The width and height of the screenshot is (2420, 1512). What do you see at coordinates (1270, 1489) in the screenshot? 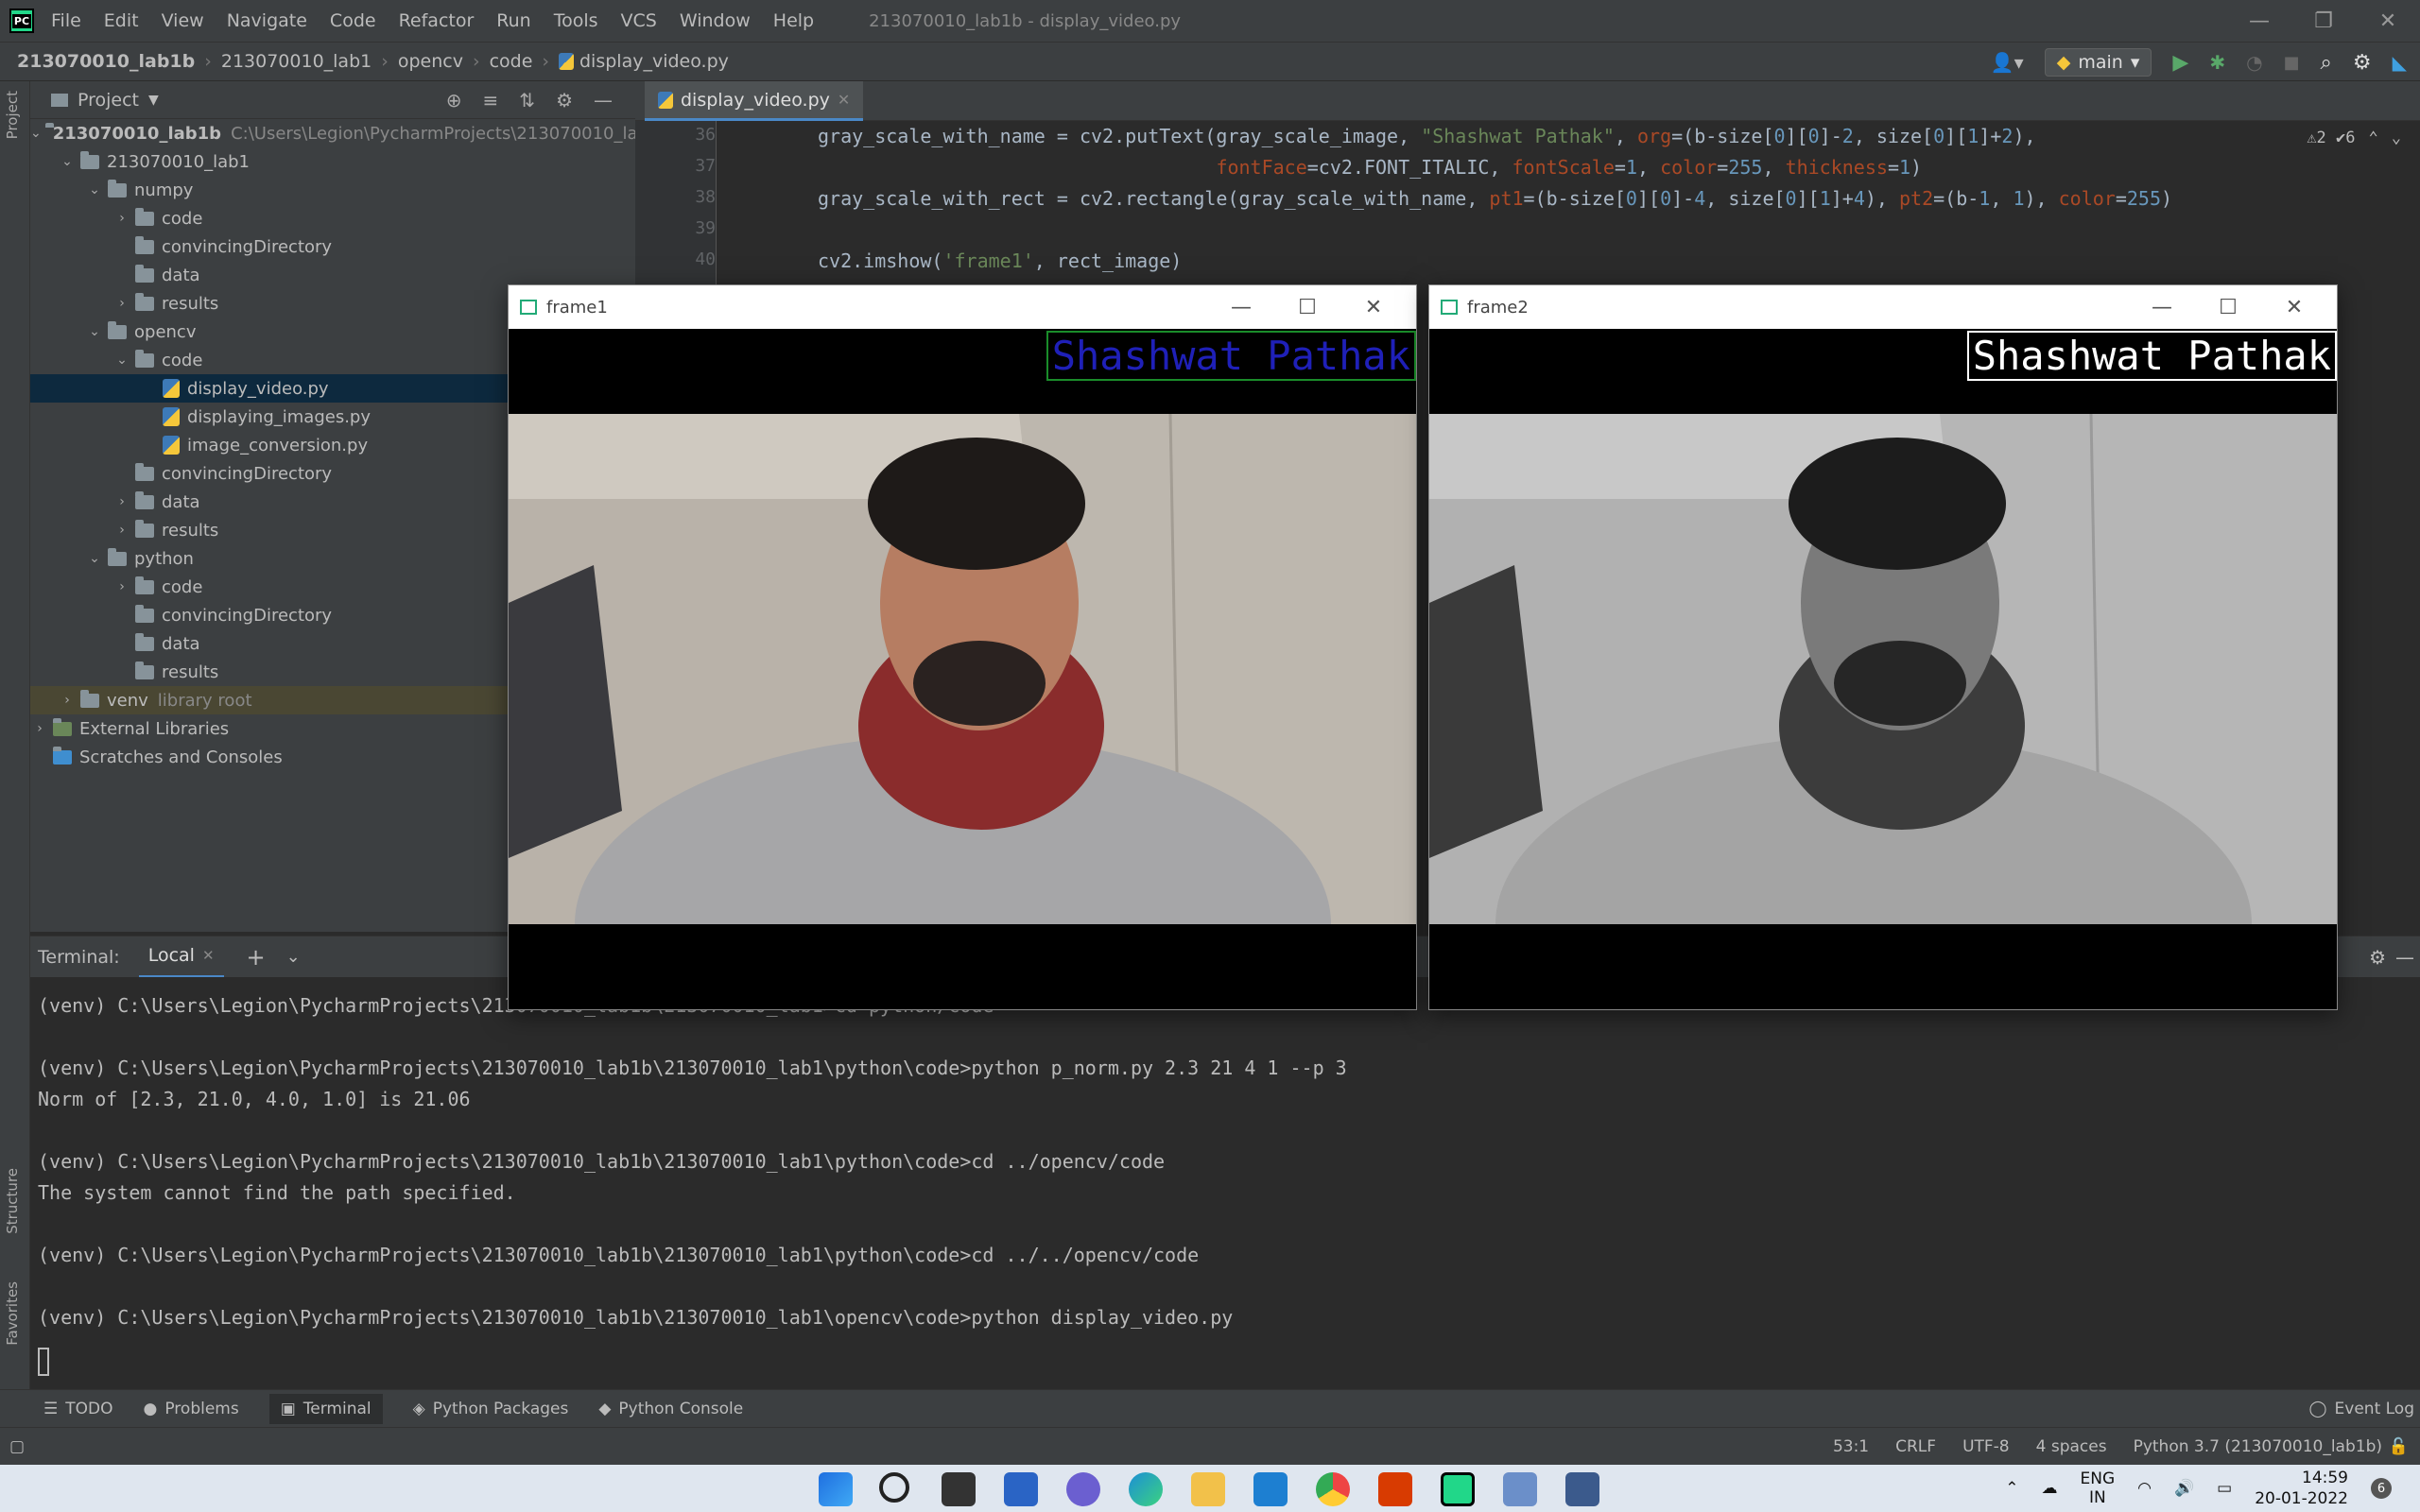
I see `launcher-icon` at bounding box center [1270, 1489].